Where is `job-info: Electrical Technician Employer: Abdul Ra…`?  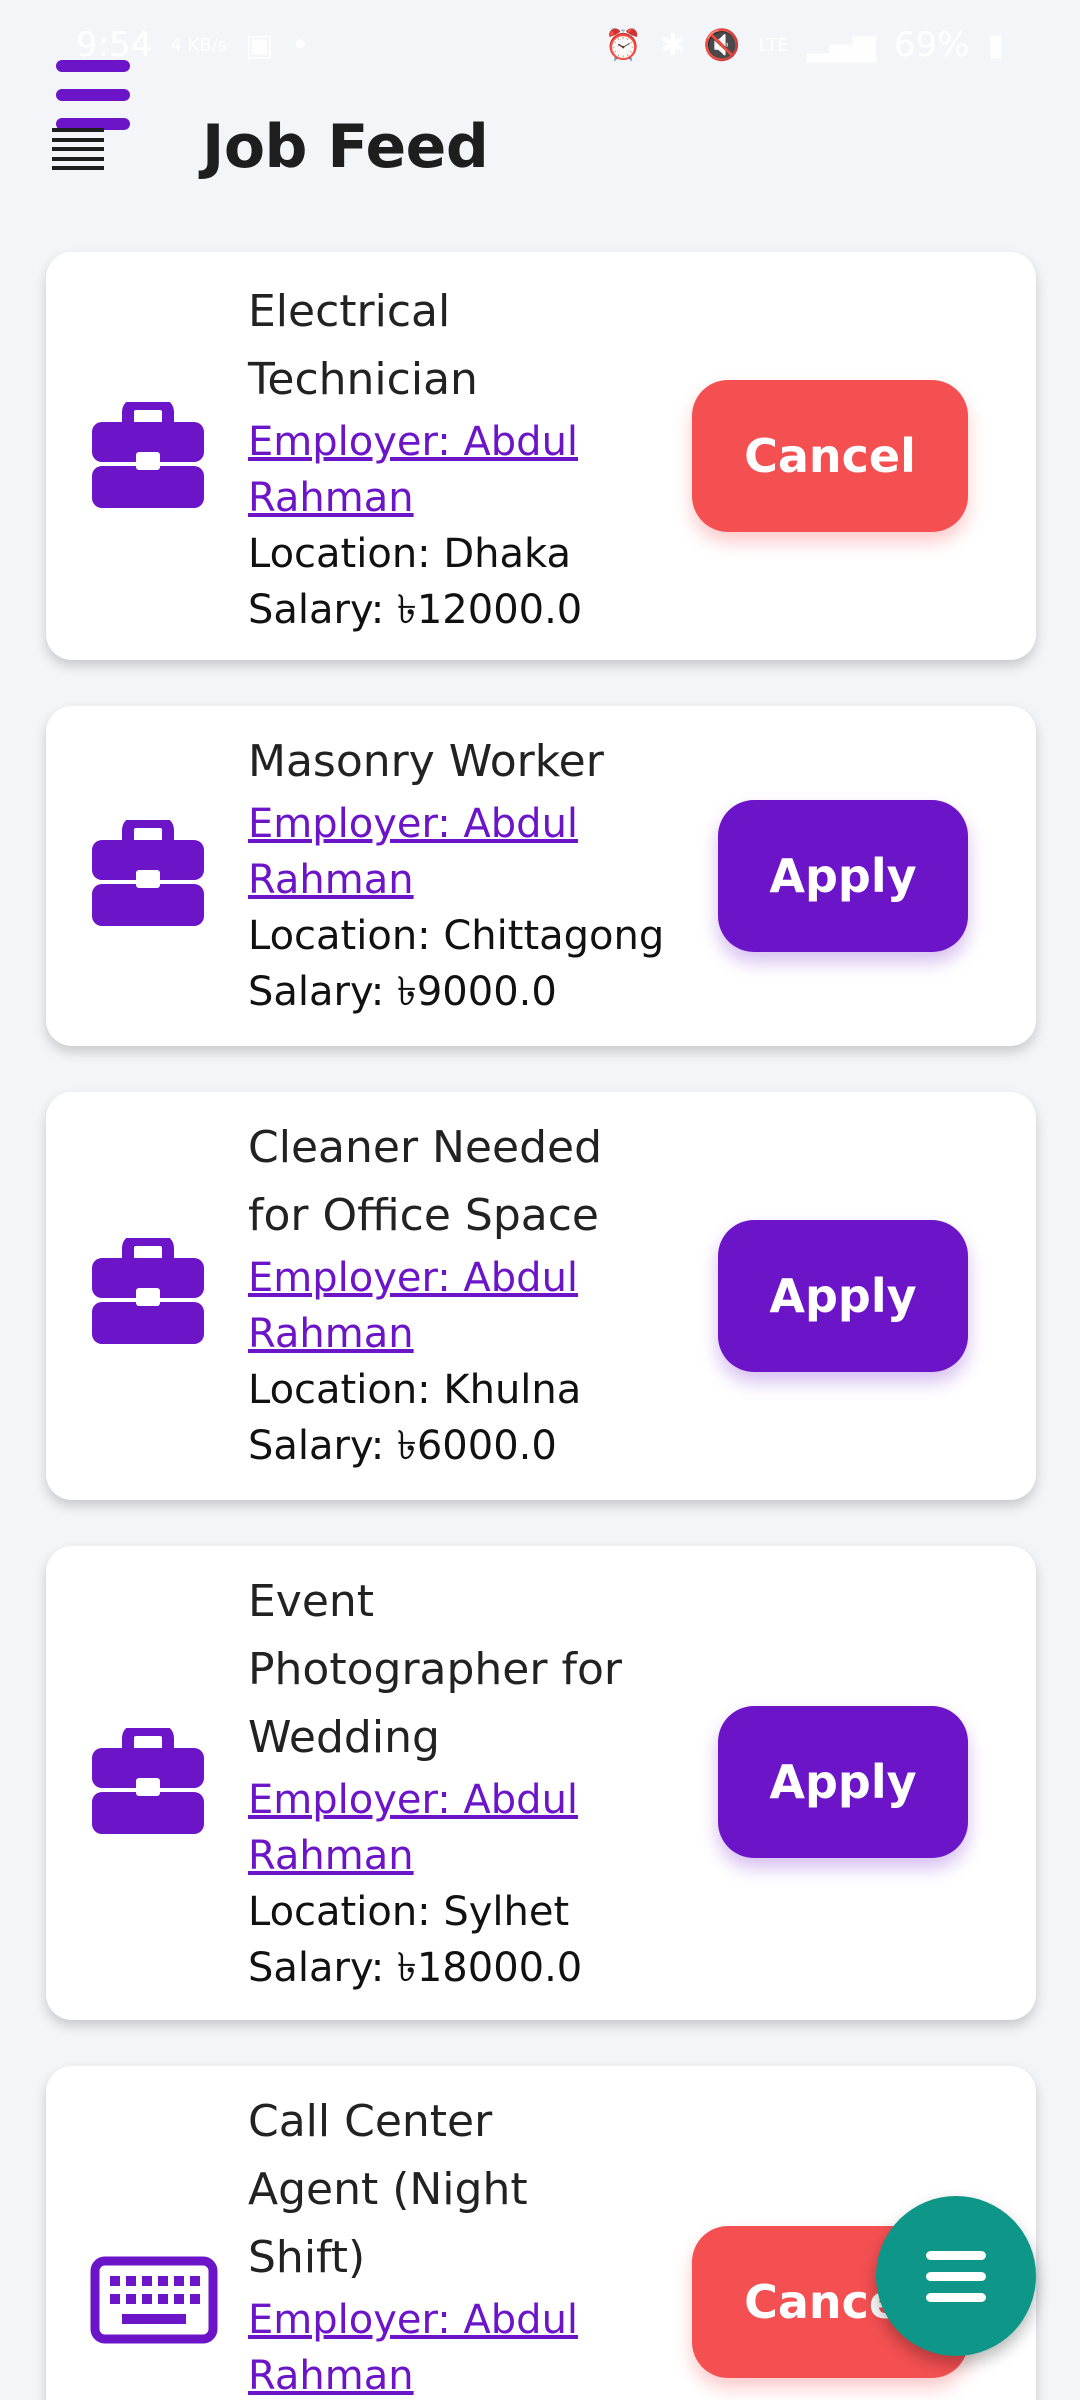
job-info: Electrical Technician Employer: Abdul Ra… is located at coordinates (468, 458).